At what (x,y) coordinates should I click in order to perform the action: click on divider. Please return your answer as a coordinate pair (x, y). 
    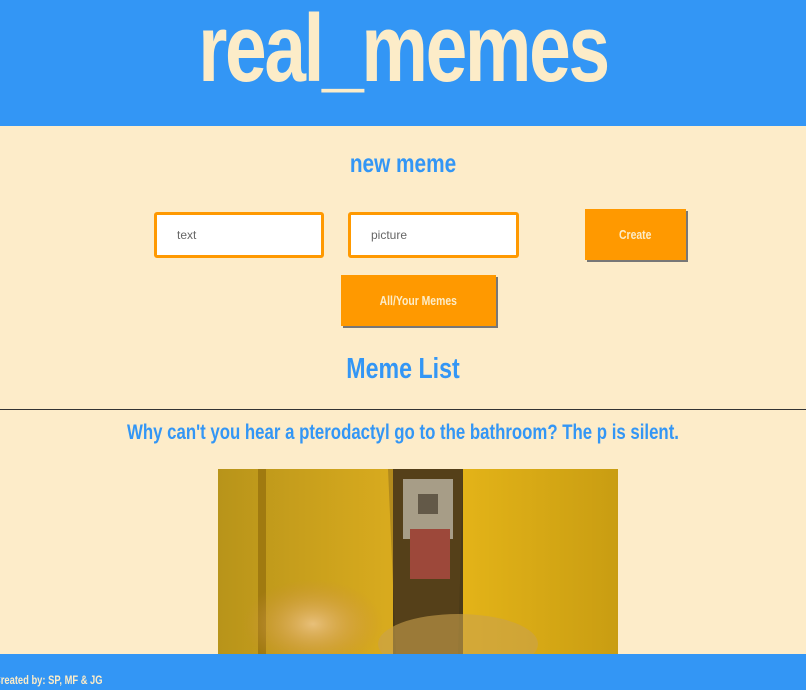
    Looking at the image, I should click on (403, 409).